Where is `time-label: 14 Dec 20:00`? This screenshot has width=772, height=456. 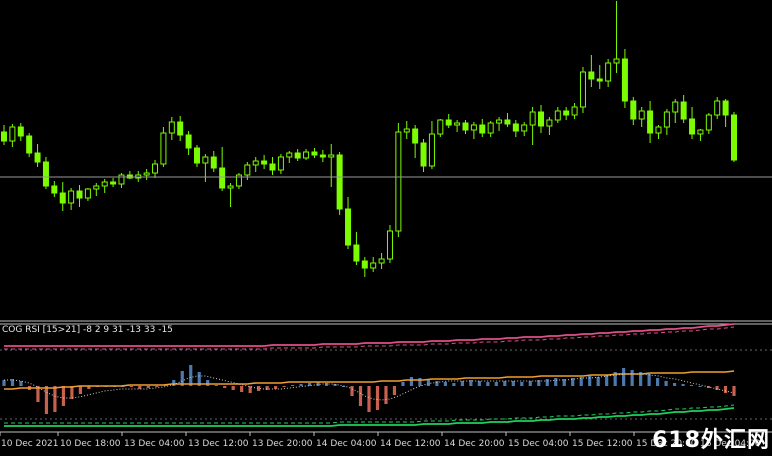 time-label: 14 Dec 20:00 is located at coordinates (474, 444).